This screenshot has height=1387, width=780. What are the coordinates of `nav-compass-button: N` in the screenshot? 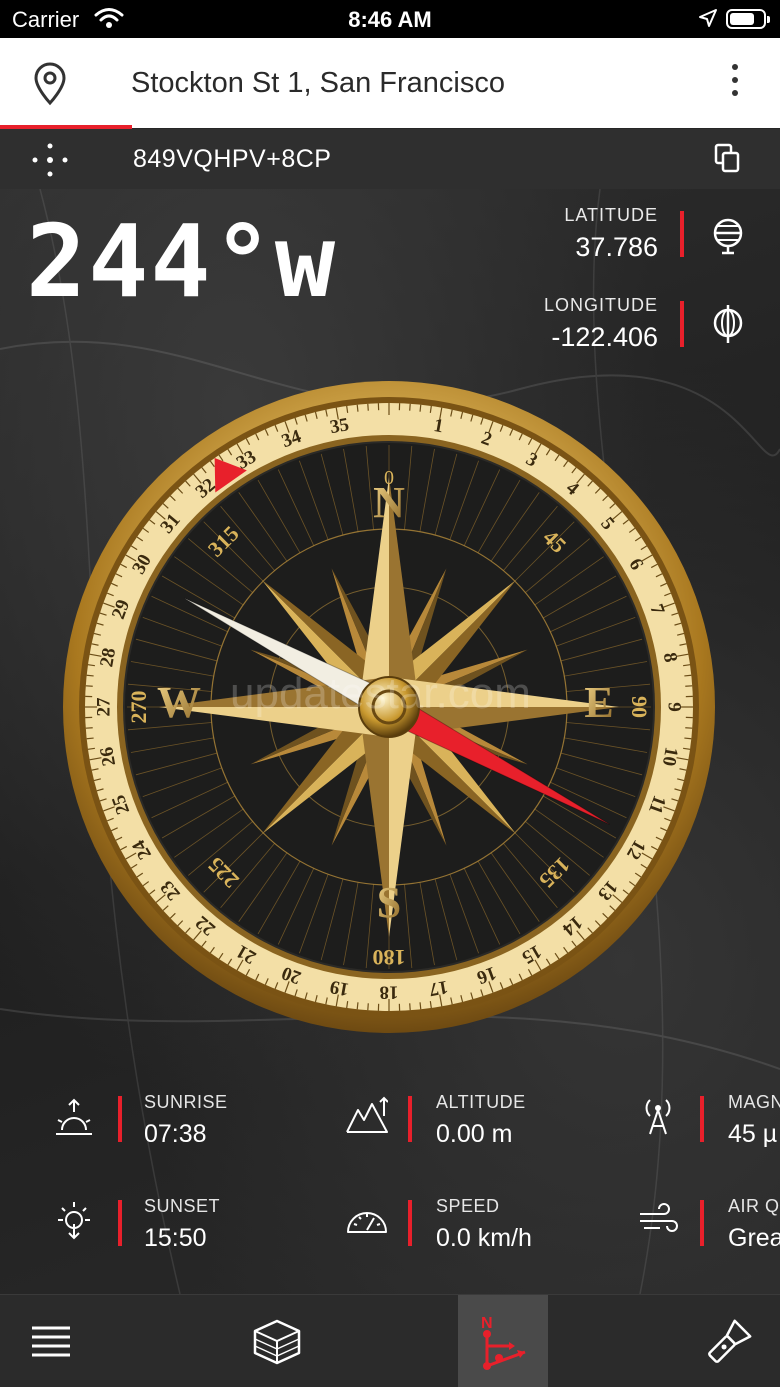 It's located at (503, 1341).